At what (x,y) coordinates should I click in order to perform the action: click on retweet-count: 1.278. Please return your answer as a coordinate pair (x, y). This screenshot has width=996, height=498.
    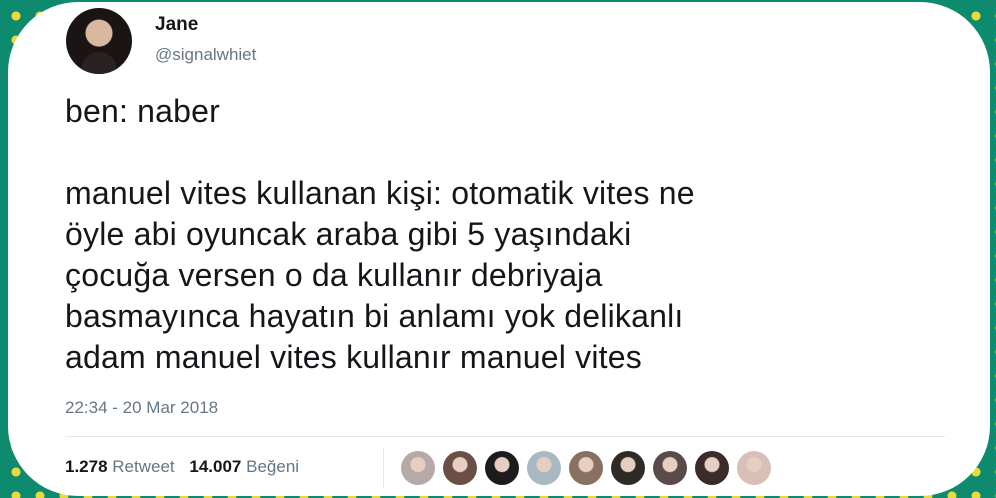
    Looking at the image, I should click on (86, 466).